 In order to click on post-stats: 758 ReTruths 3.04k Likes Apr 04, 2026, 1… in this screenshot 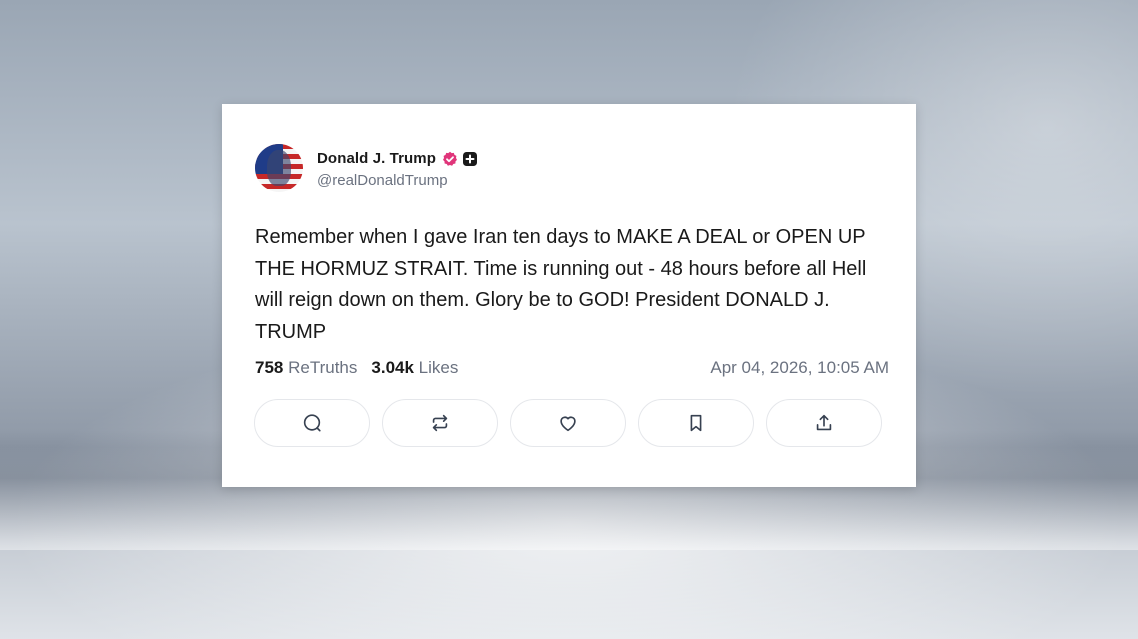, I will do `click(572, 368)`.